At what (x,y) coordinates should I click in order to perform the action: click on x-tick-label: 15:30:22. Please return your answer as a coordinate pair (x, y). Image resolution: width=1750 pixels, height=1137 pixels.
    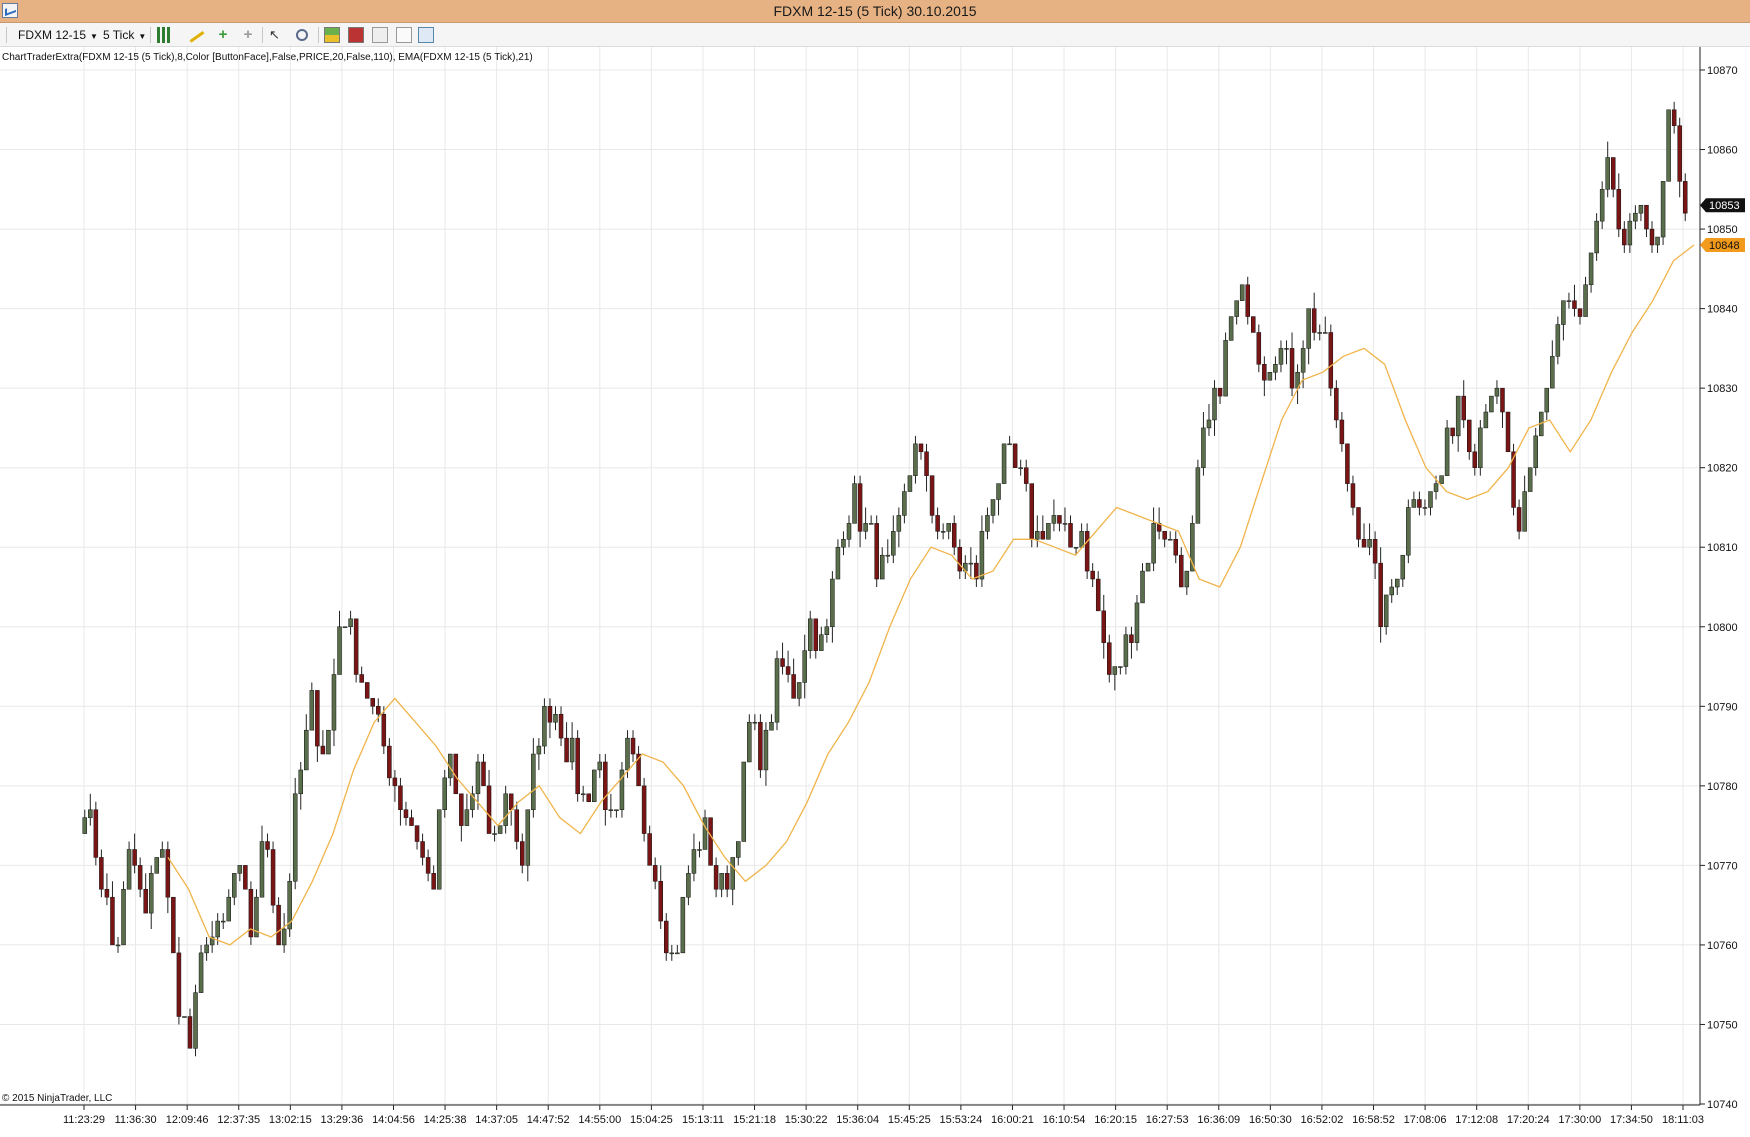
    Looking at the image, I should click on (806, 1120).